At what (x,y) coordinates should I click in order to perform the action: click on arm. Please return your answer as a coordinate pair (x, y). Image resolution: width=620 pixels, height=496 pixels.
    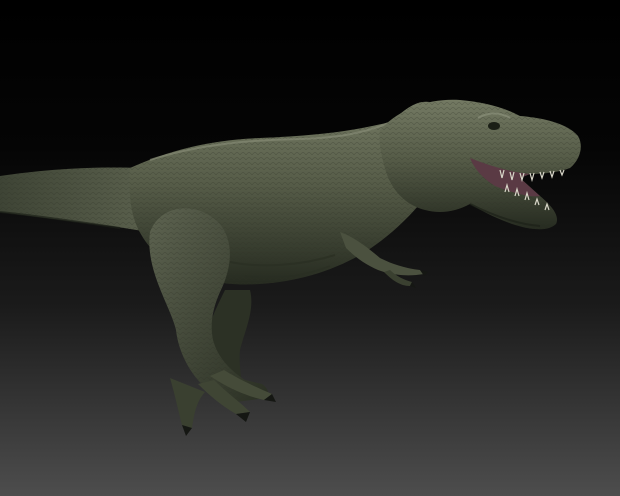
    Looking at the image, I should click on (384, 260).